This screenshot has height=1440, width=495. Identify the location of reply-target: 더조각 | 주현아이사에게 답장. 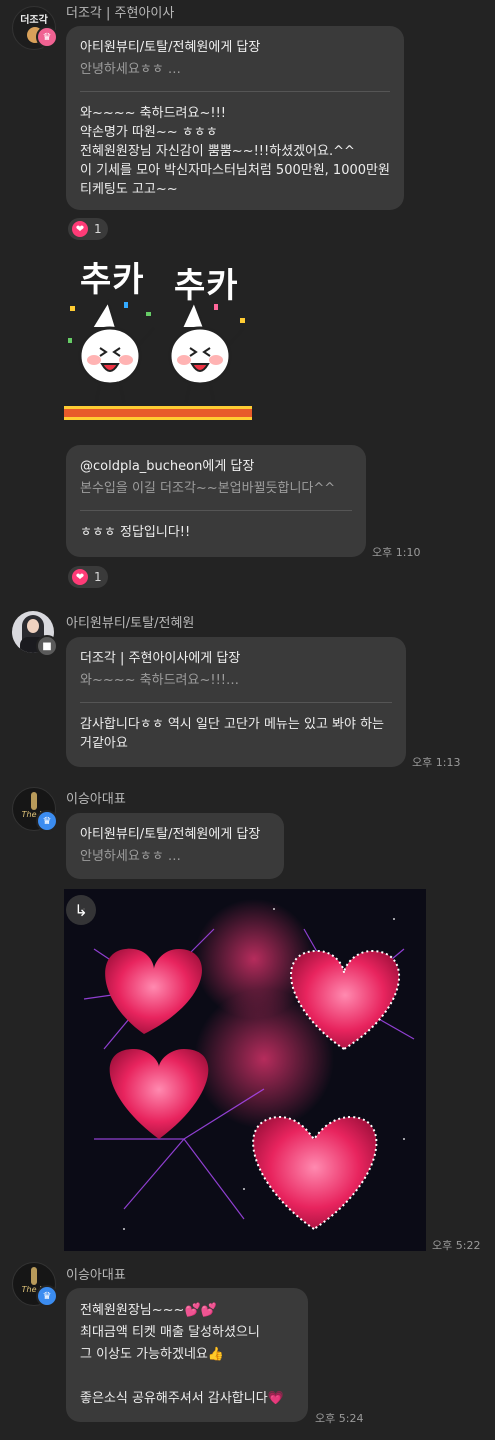
(236, 658).